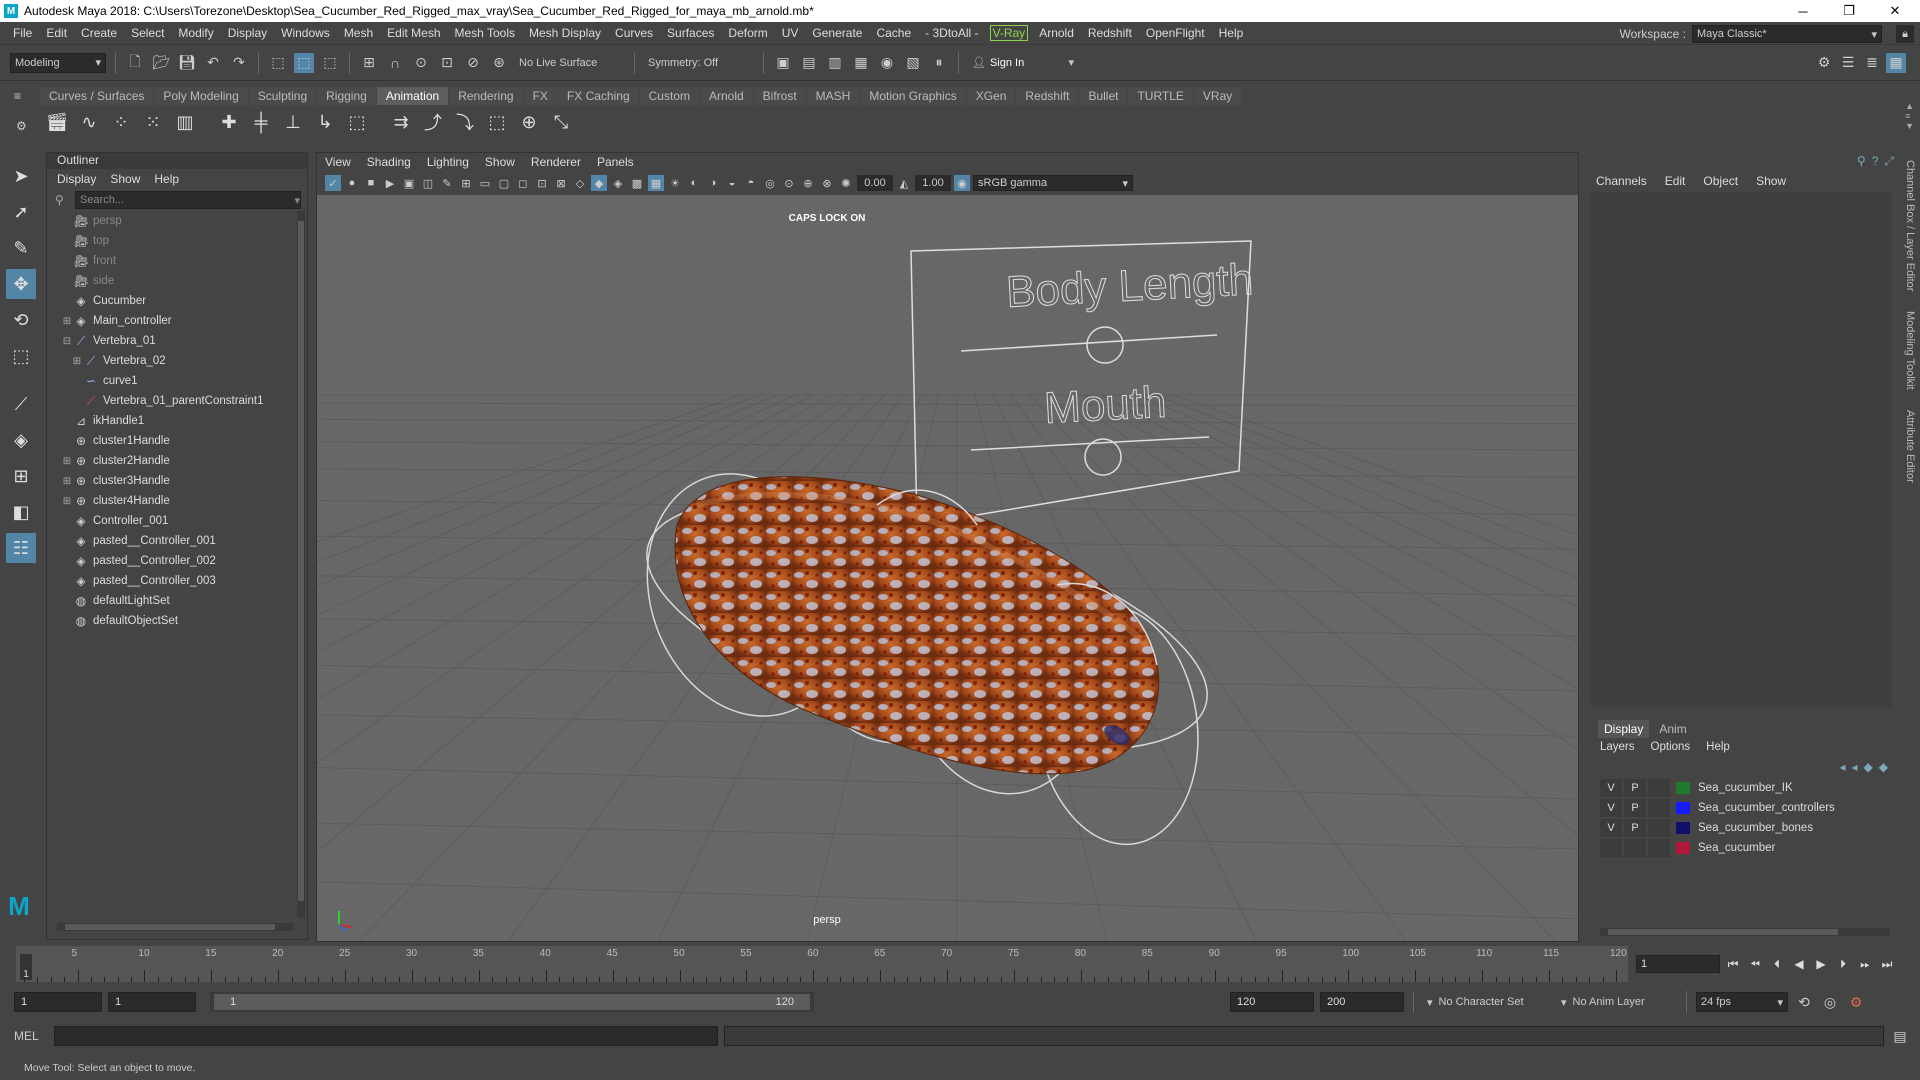 The height and width of the screenshot is (1080, 1920). Describe the element at coordinates (352, 183) in the screenshot. I see `lock-camera-icon: ●` at that location.